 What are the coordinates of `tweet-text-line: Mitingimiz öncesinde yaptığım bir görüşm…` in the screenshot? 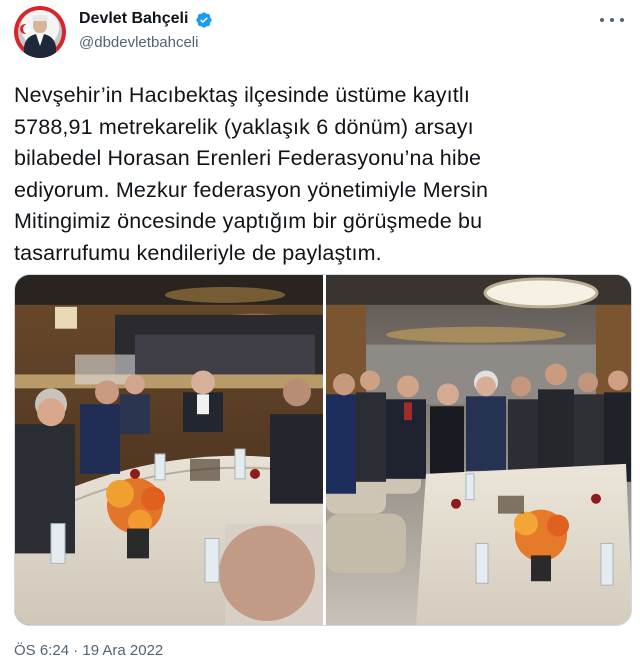 It's located at (248, 221).